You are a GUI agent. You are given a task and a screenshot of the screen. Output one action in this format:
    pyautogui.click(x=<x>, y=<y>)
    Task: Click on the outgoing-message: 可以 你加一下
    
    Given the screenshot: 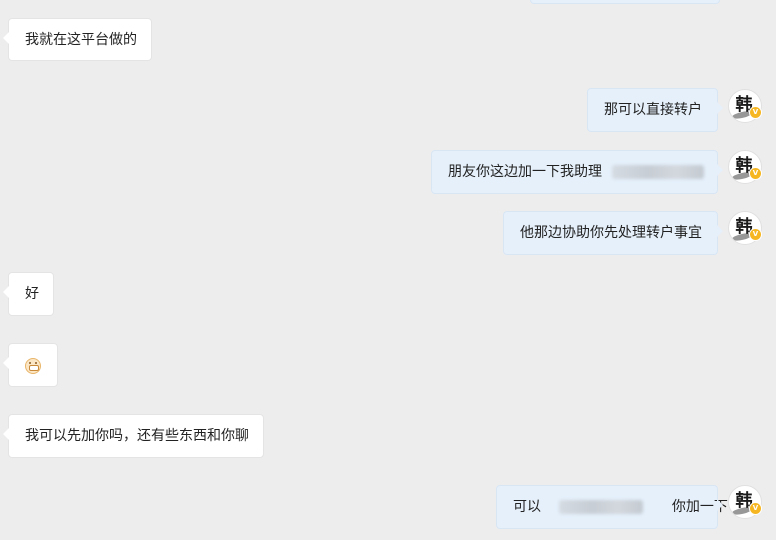 What is the action you would take?
    pyautogui.click(x=612, y=507)
    